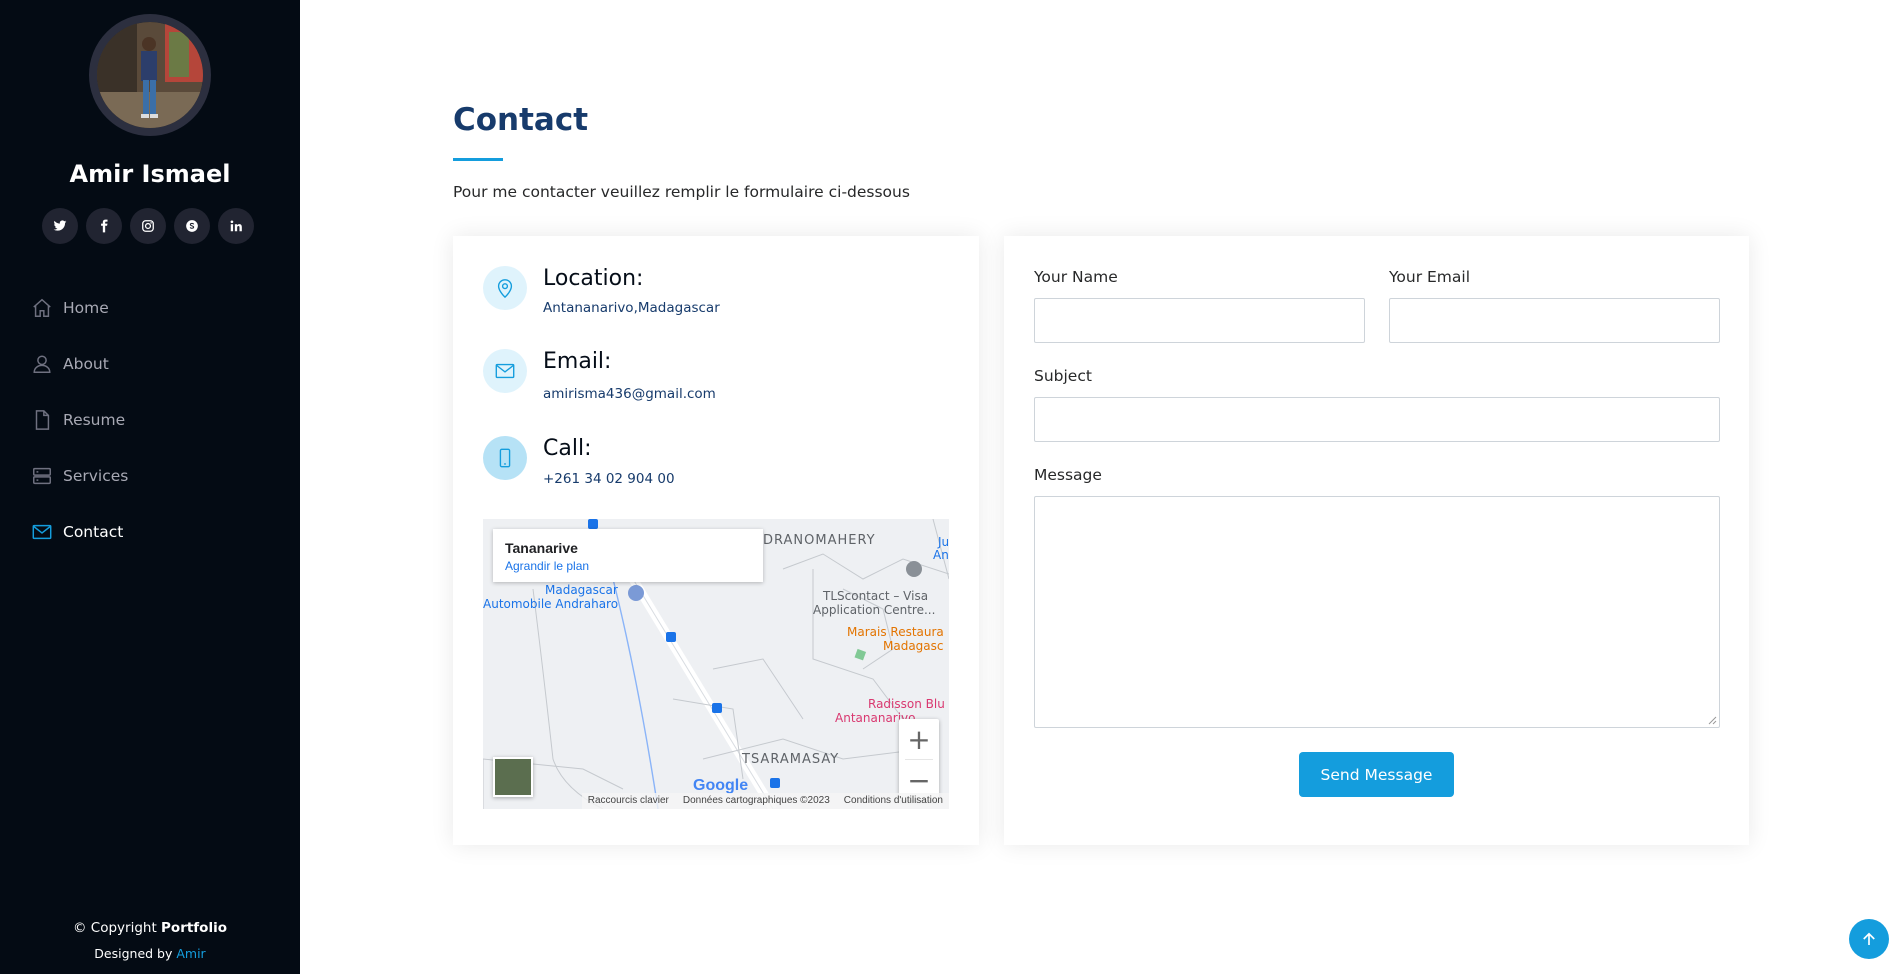  I want to click on location-icon-wrap, so click(505, 288).